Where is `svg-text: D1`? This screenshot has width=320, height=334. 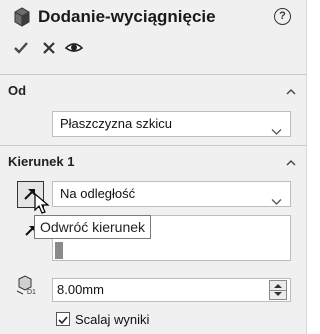
svg-text: D1 is located at coordinates (31, 292).